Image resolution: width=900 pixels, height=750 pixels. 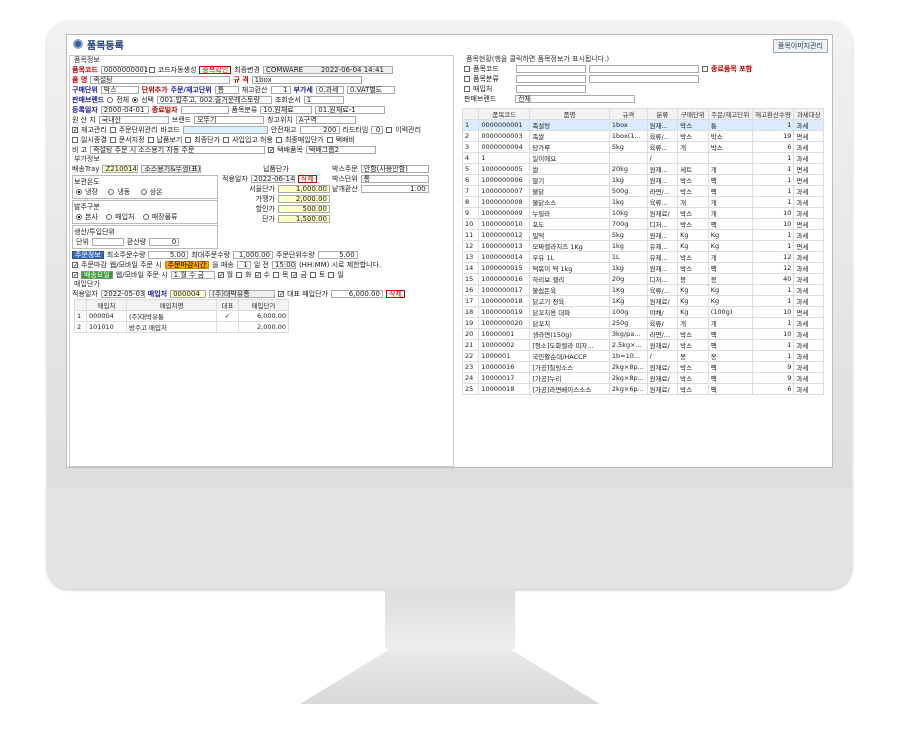 I want to click on tag-checkbox, so click(x=329, y=140).